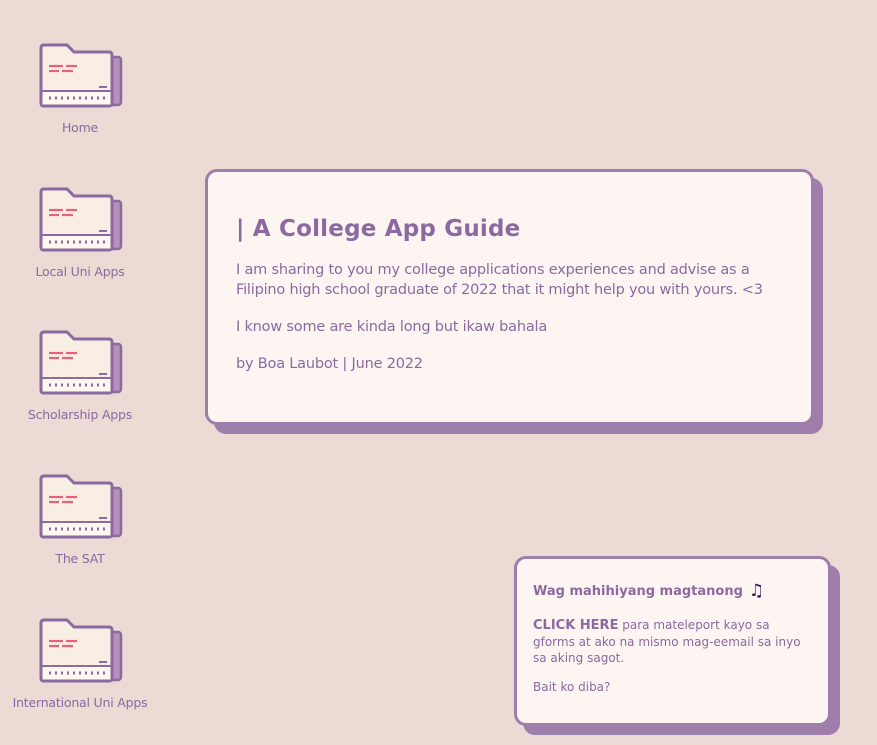 This screenshot has height=745, width=877. I want to click on desktop-icon-label: Scholarship Apps, so click(80, 414).